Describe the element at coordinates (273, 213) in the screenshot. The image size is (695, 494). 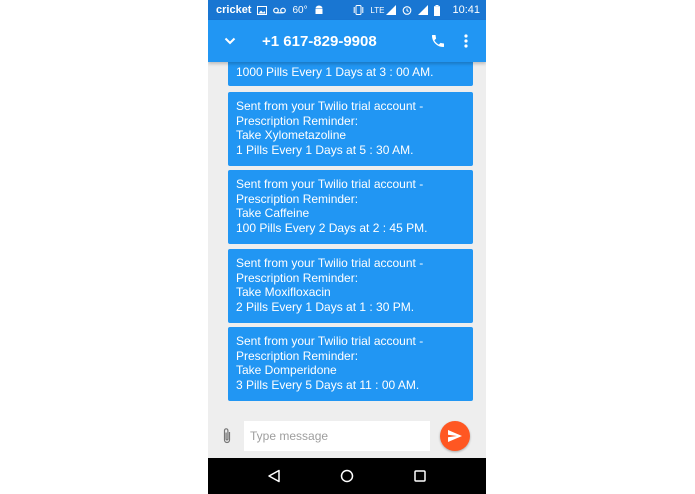
I see `message-line: Take Caffeine` at that location.